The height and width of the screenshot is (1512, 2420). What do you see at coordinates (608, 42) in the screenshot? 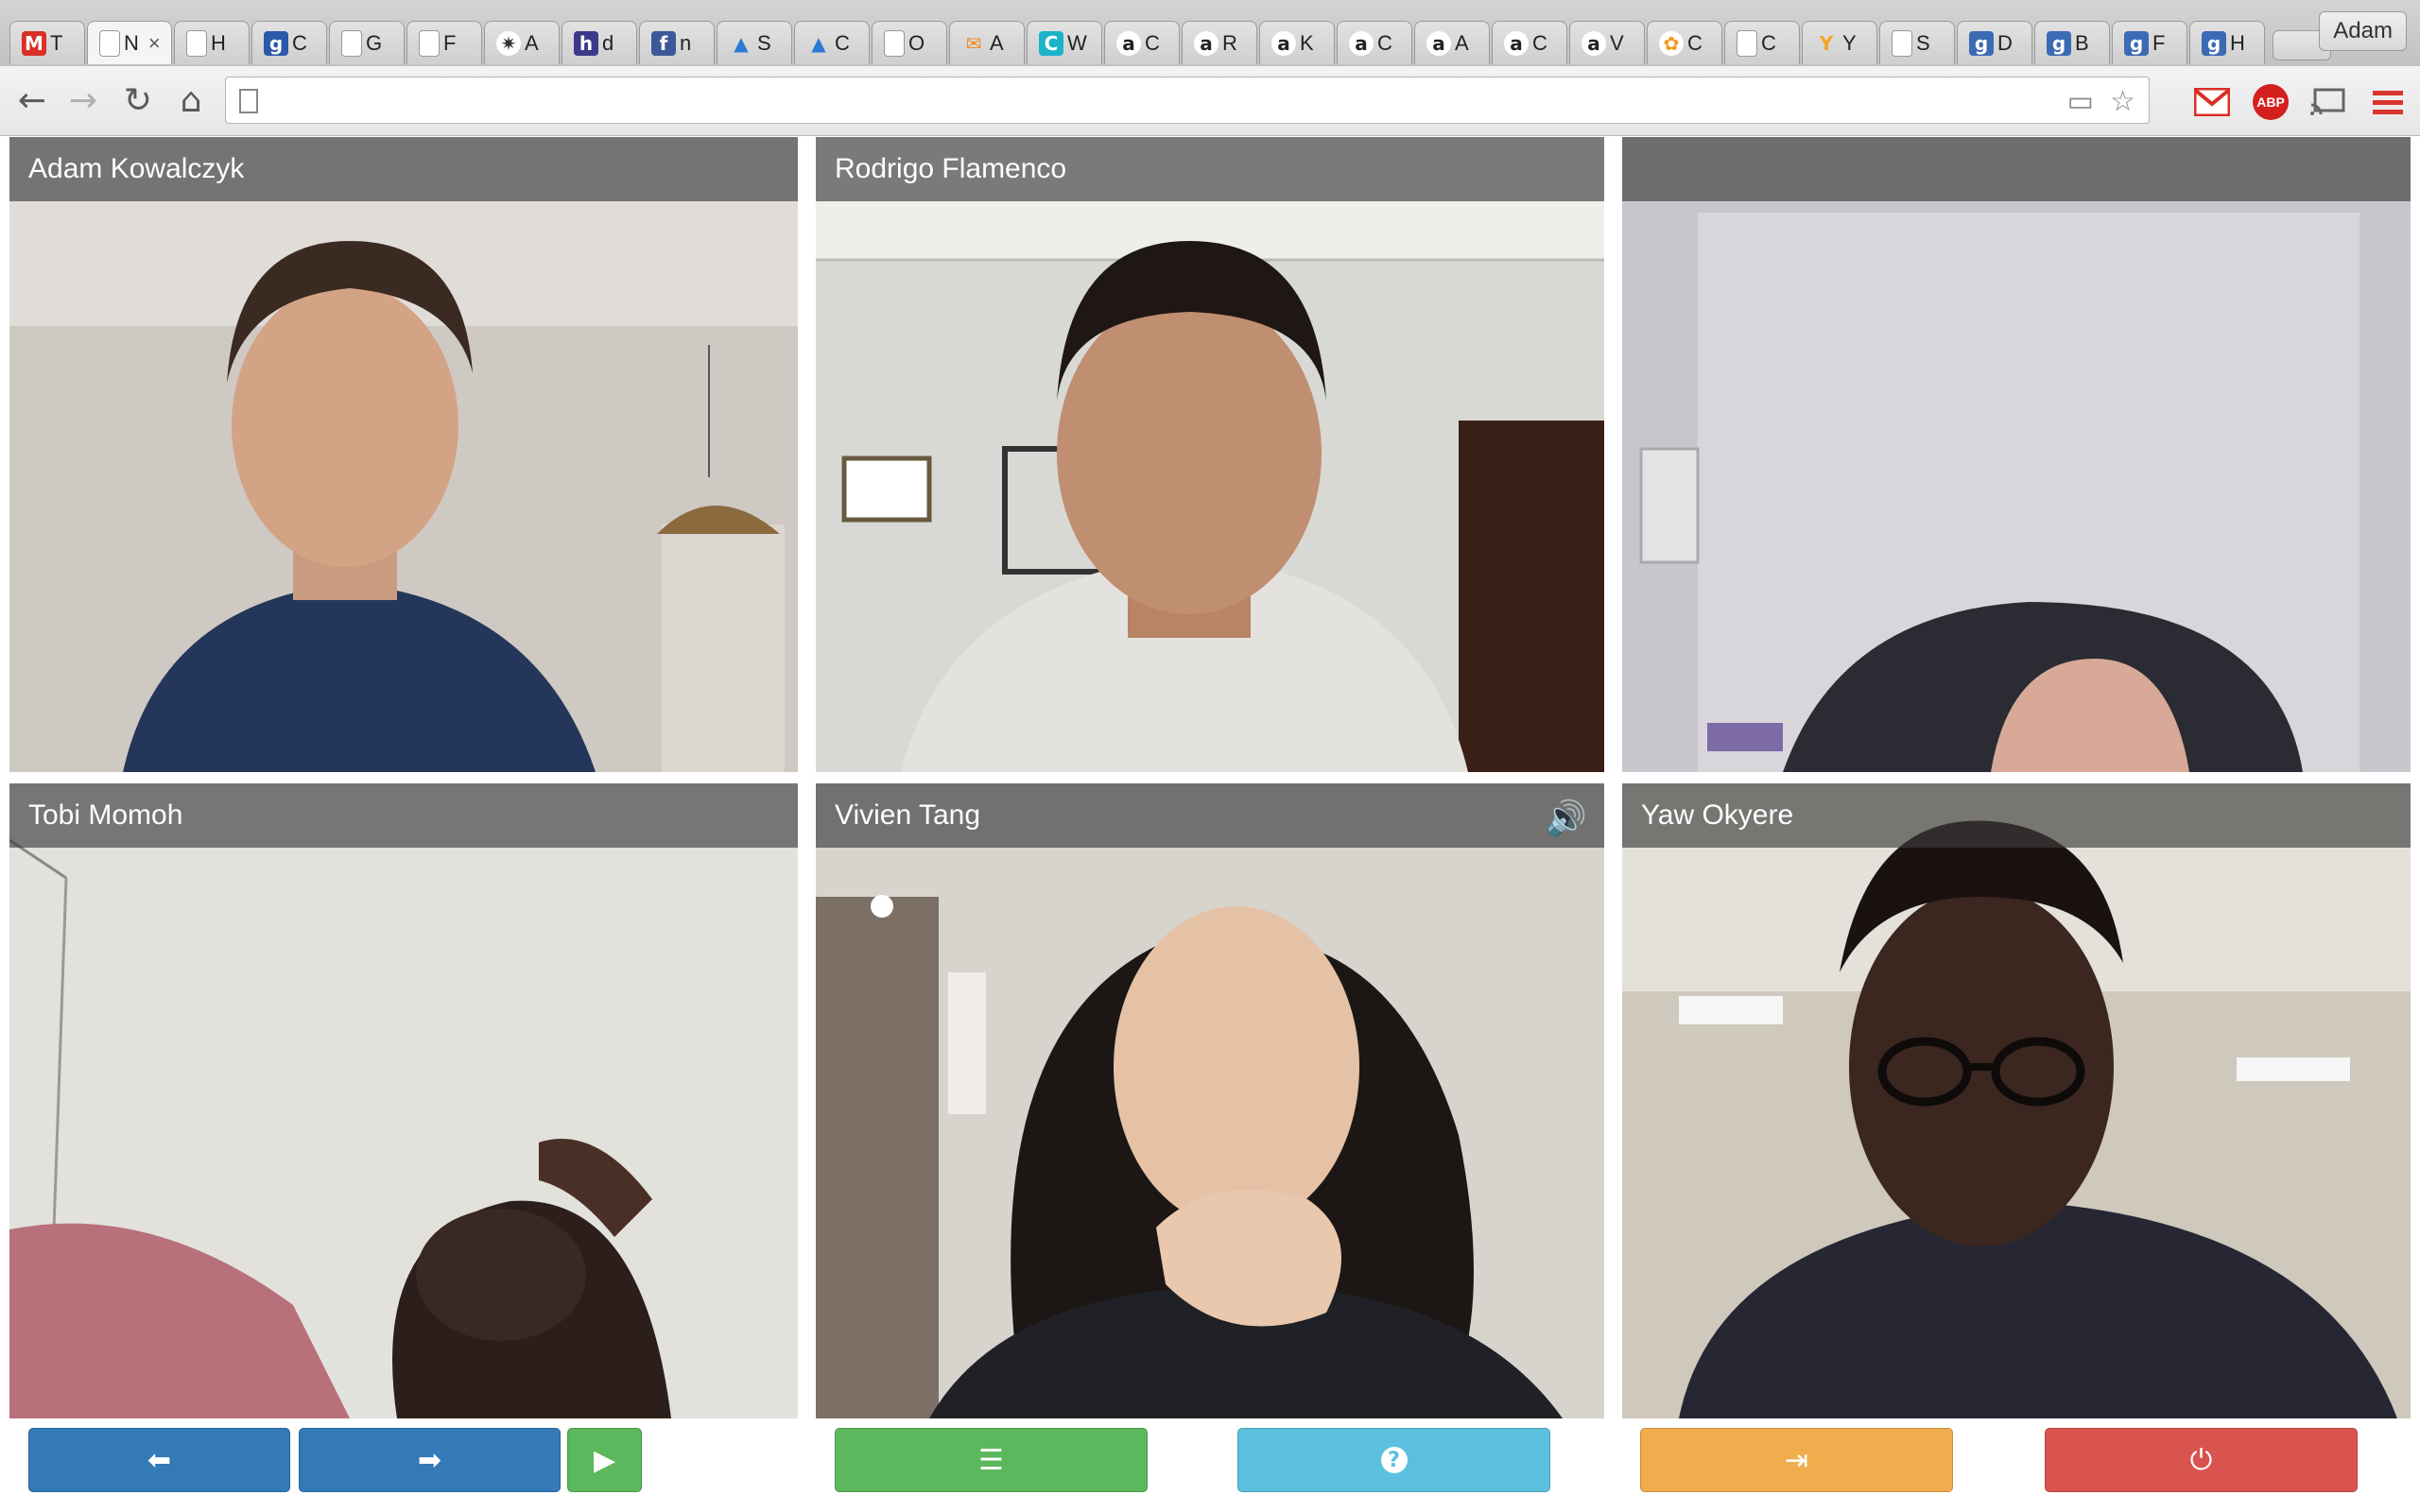
I see `tab-title: d` at bounding box center [608, 42].